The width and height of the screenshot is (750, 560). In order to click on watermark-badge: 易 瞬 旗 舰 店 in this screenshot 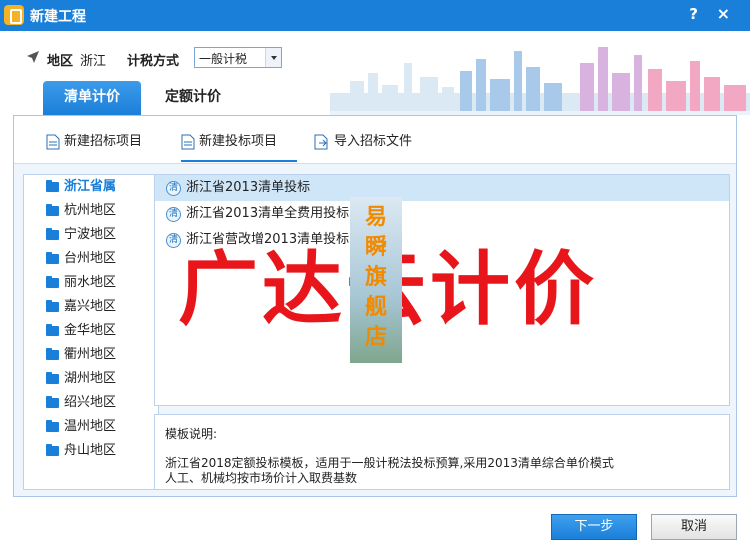, I will do `click(376, 280)`.